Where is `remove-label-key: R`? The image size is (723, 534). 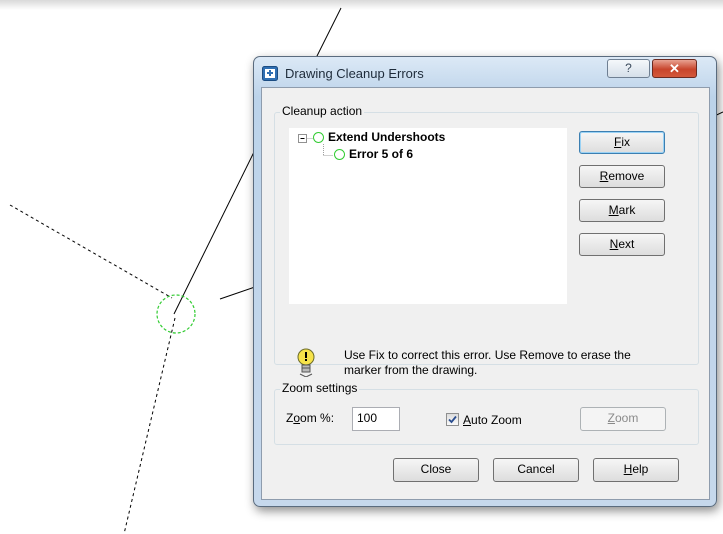
remove-label-key: R is located at coordinates (604, 176).